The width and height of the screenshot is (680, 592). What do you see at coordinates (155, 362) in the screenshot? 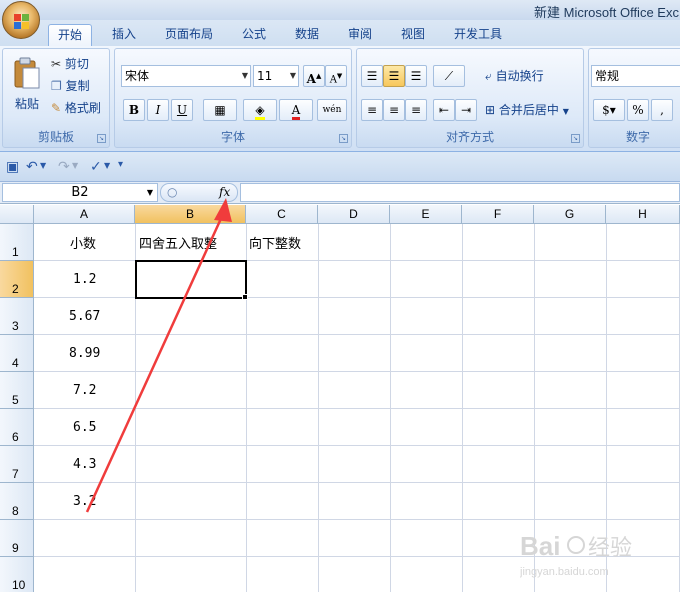
I see `arrow-line` at bounding box center [155, 362].